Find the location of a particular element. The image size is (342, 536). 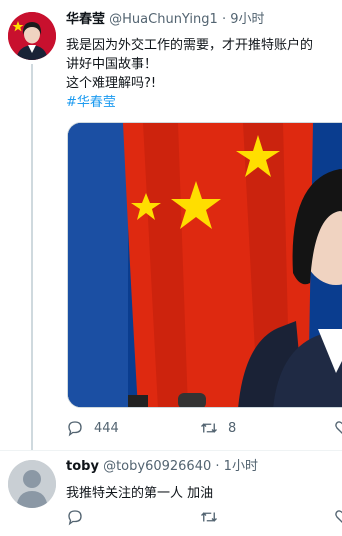

thread-connector-line is located at coordinates (32, 257).